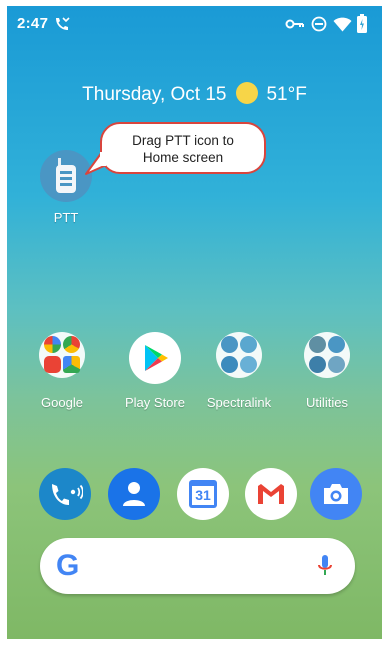 The height and width of the screenshot is (645, 388). I want to click on camera-icon, so click(336, 494).